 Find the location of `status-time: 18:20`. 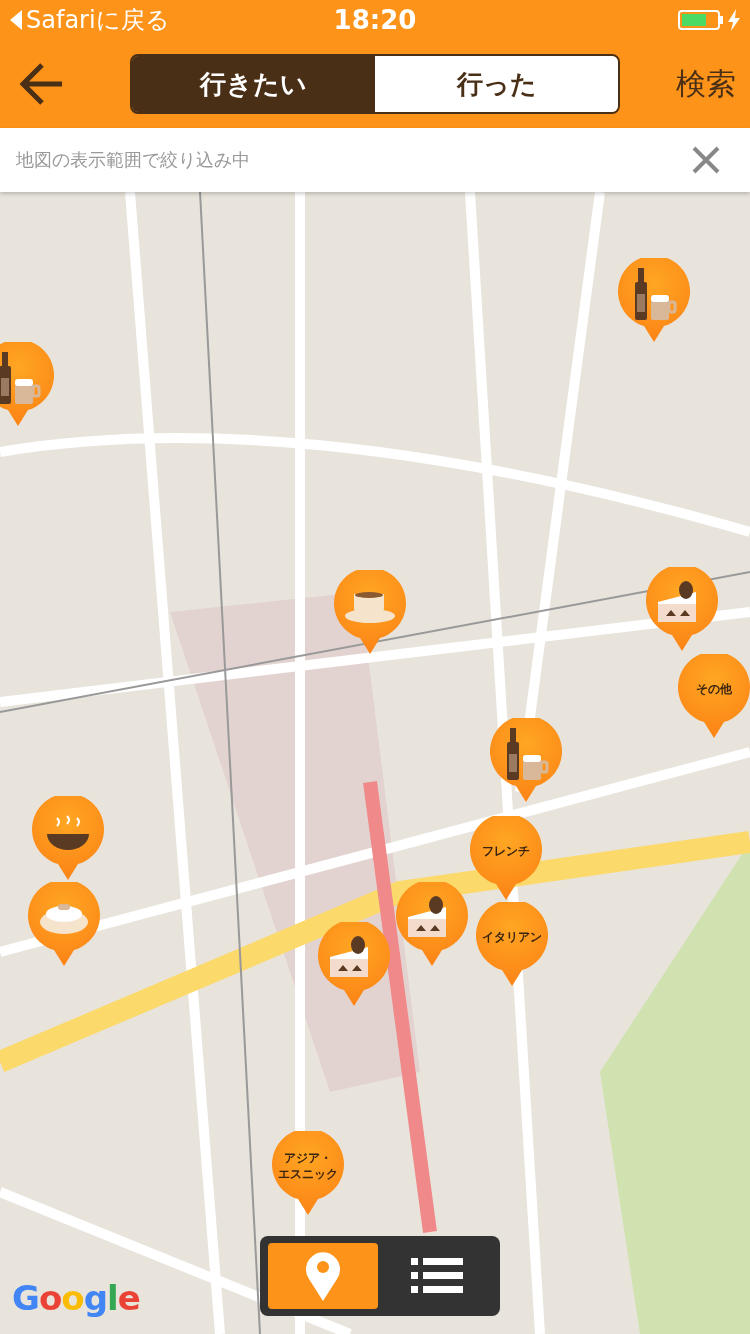

status-time: 18:20 is located at coordinates (375, 20).